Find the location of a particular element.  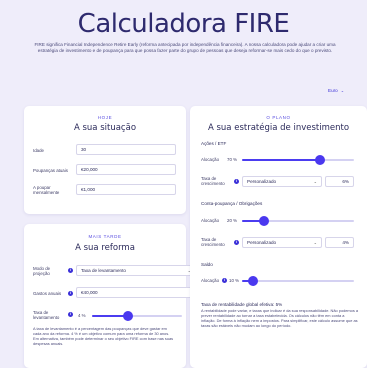

savings-input: €20,000 is located at coordinates (126, 169).